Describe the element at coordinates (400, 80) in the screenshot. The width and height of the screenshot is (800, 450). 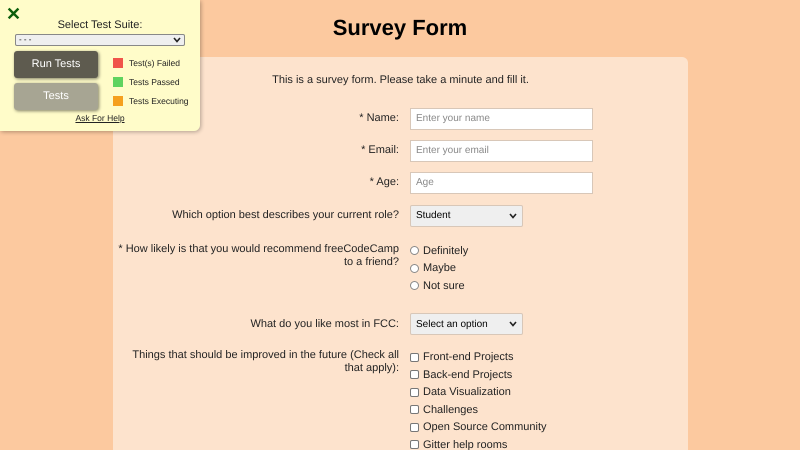
I see `intro-text: This is a survey form. Please take a minute and fill it.` at that location.